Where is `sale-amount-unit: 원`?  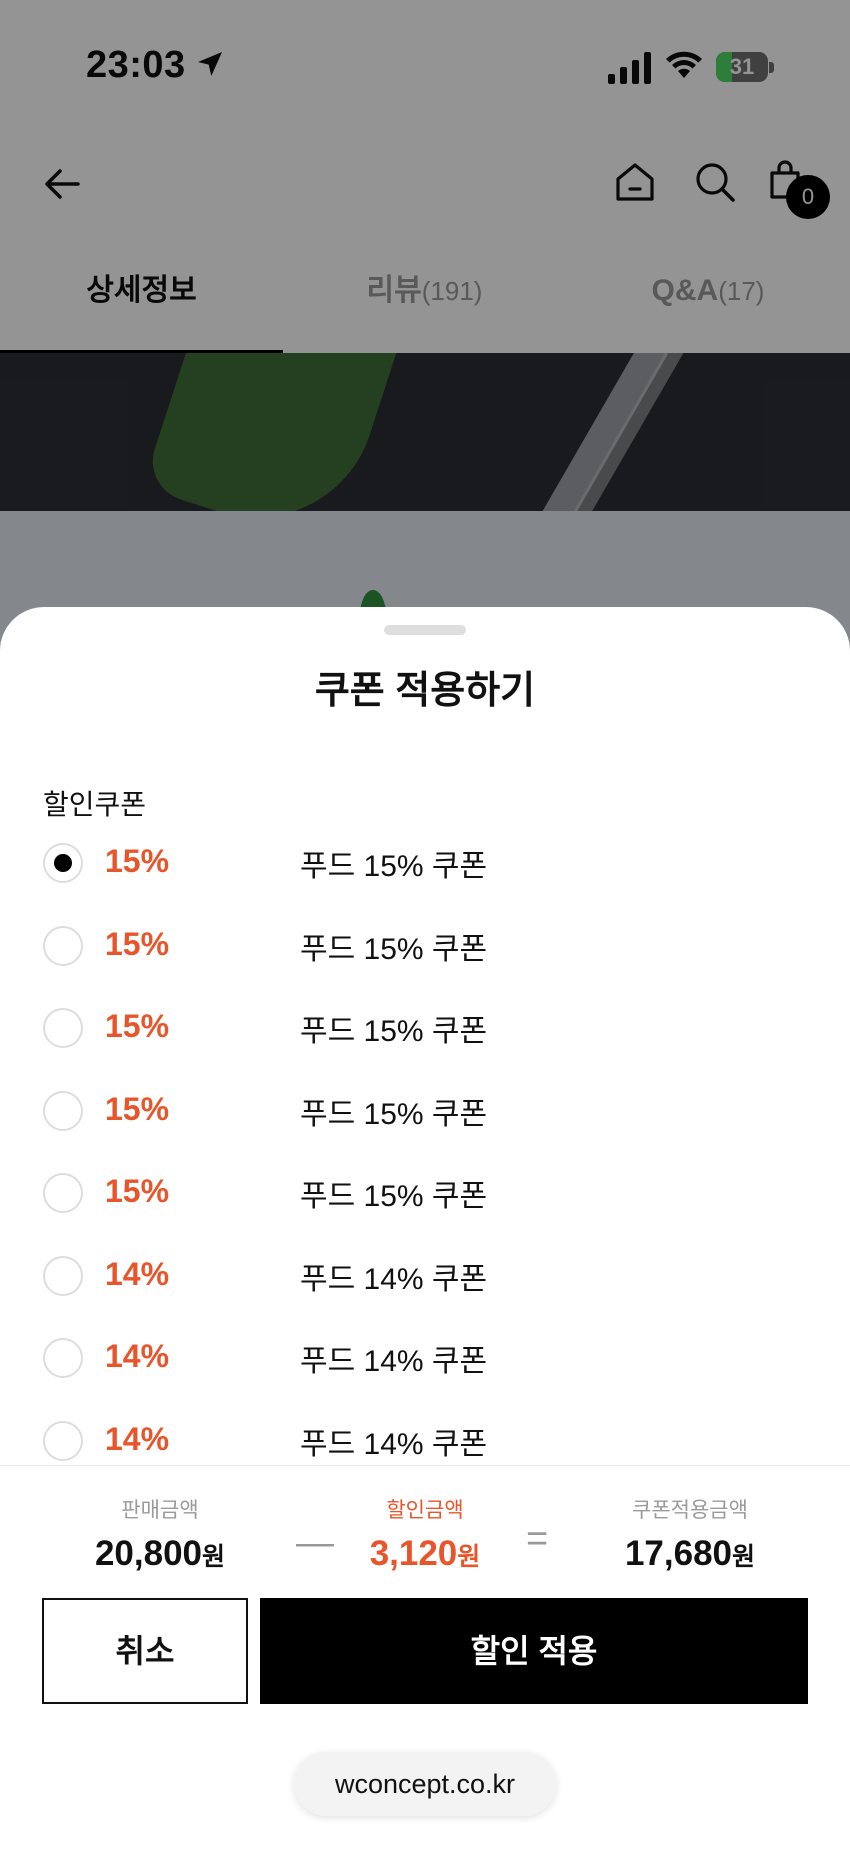
sale-amount-unit: 원 is located at coordinates (214, 1557).